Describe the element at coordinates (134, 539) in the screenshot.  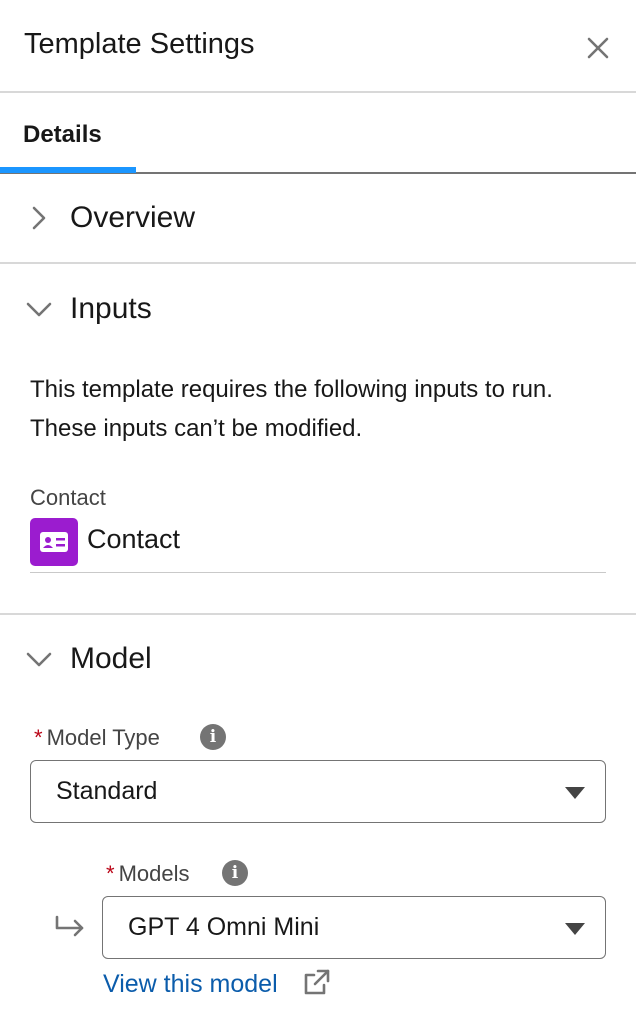
I see `contact-value-text: Contact` at that location.